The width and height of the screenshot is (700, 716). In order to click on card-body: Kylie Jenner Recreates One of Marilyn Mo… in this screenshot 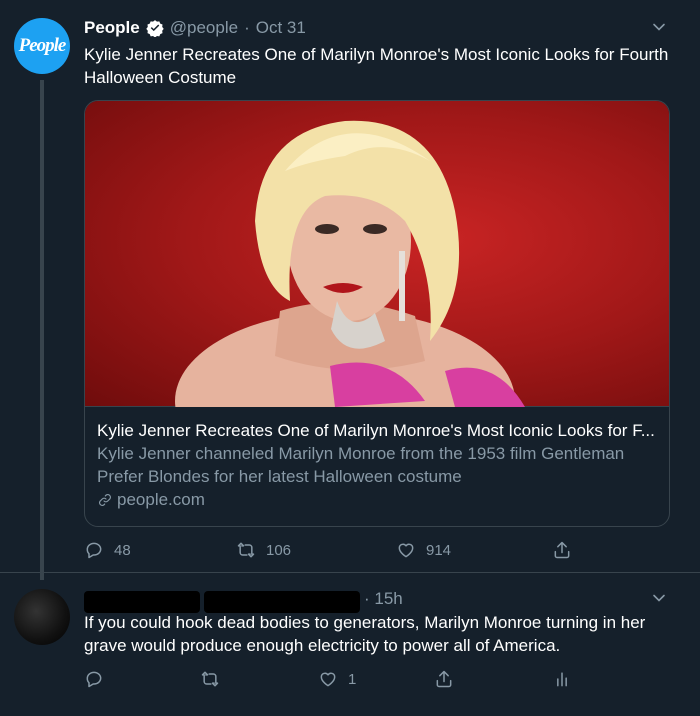, I will do `click(378, 465)`.